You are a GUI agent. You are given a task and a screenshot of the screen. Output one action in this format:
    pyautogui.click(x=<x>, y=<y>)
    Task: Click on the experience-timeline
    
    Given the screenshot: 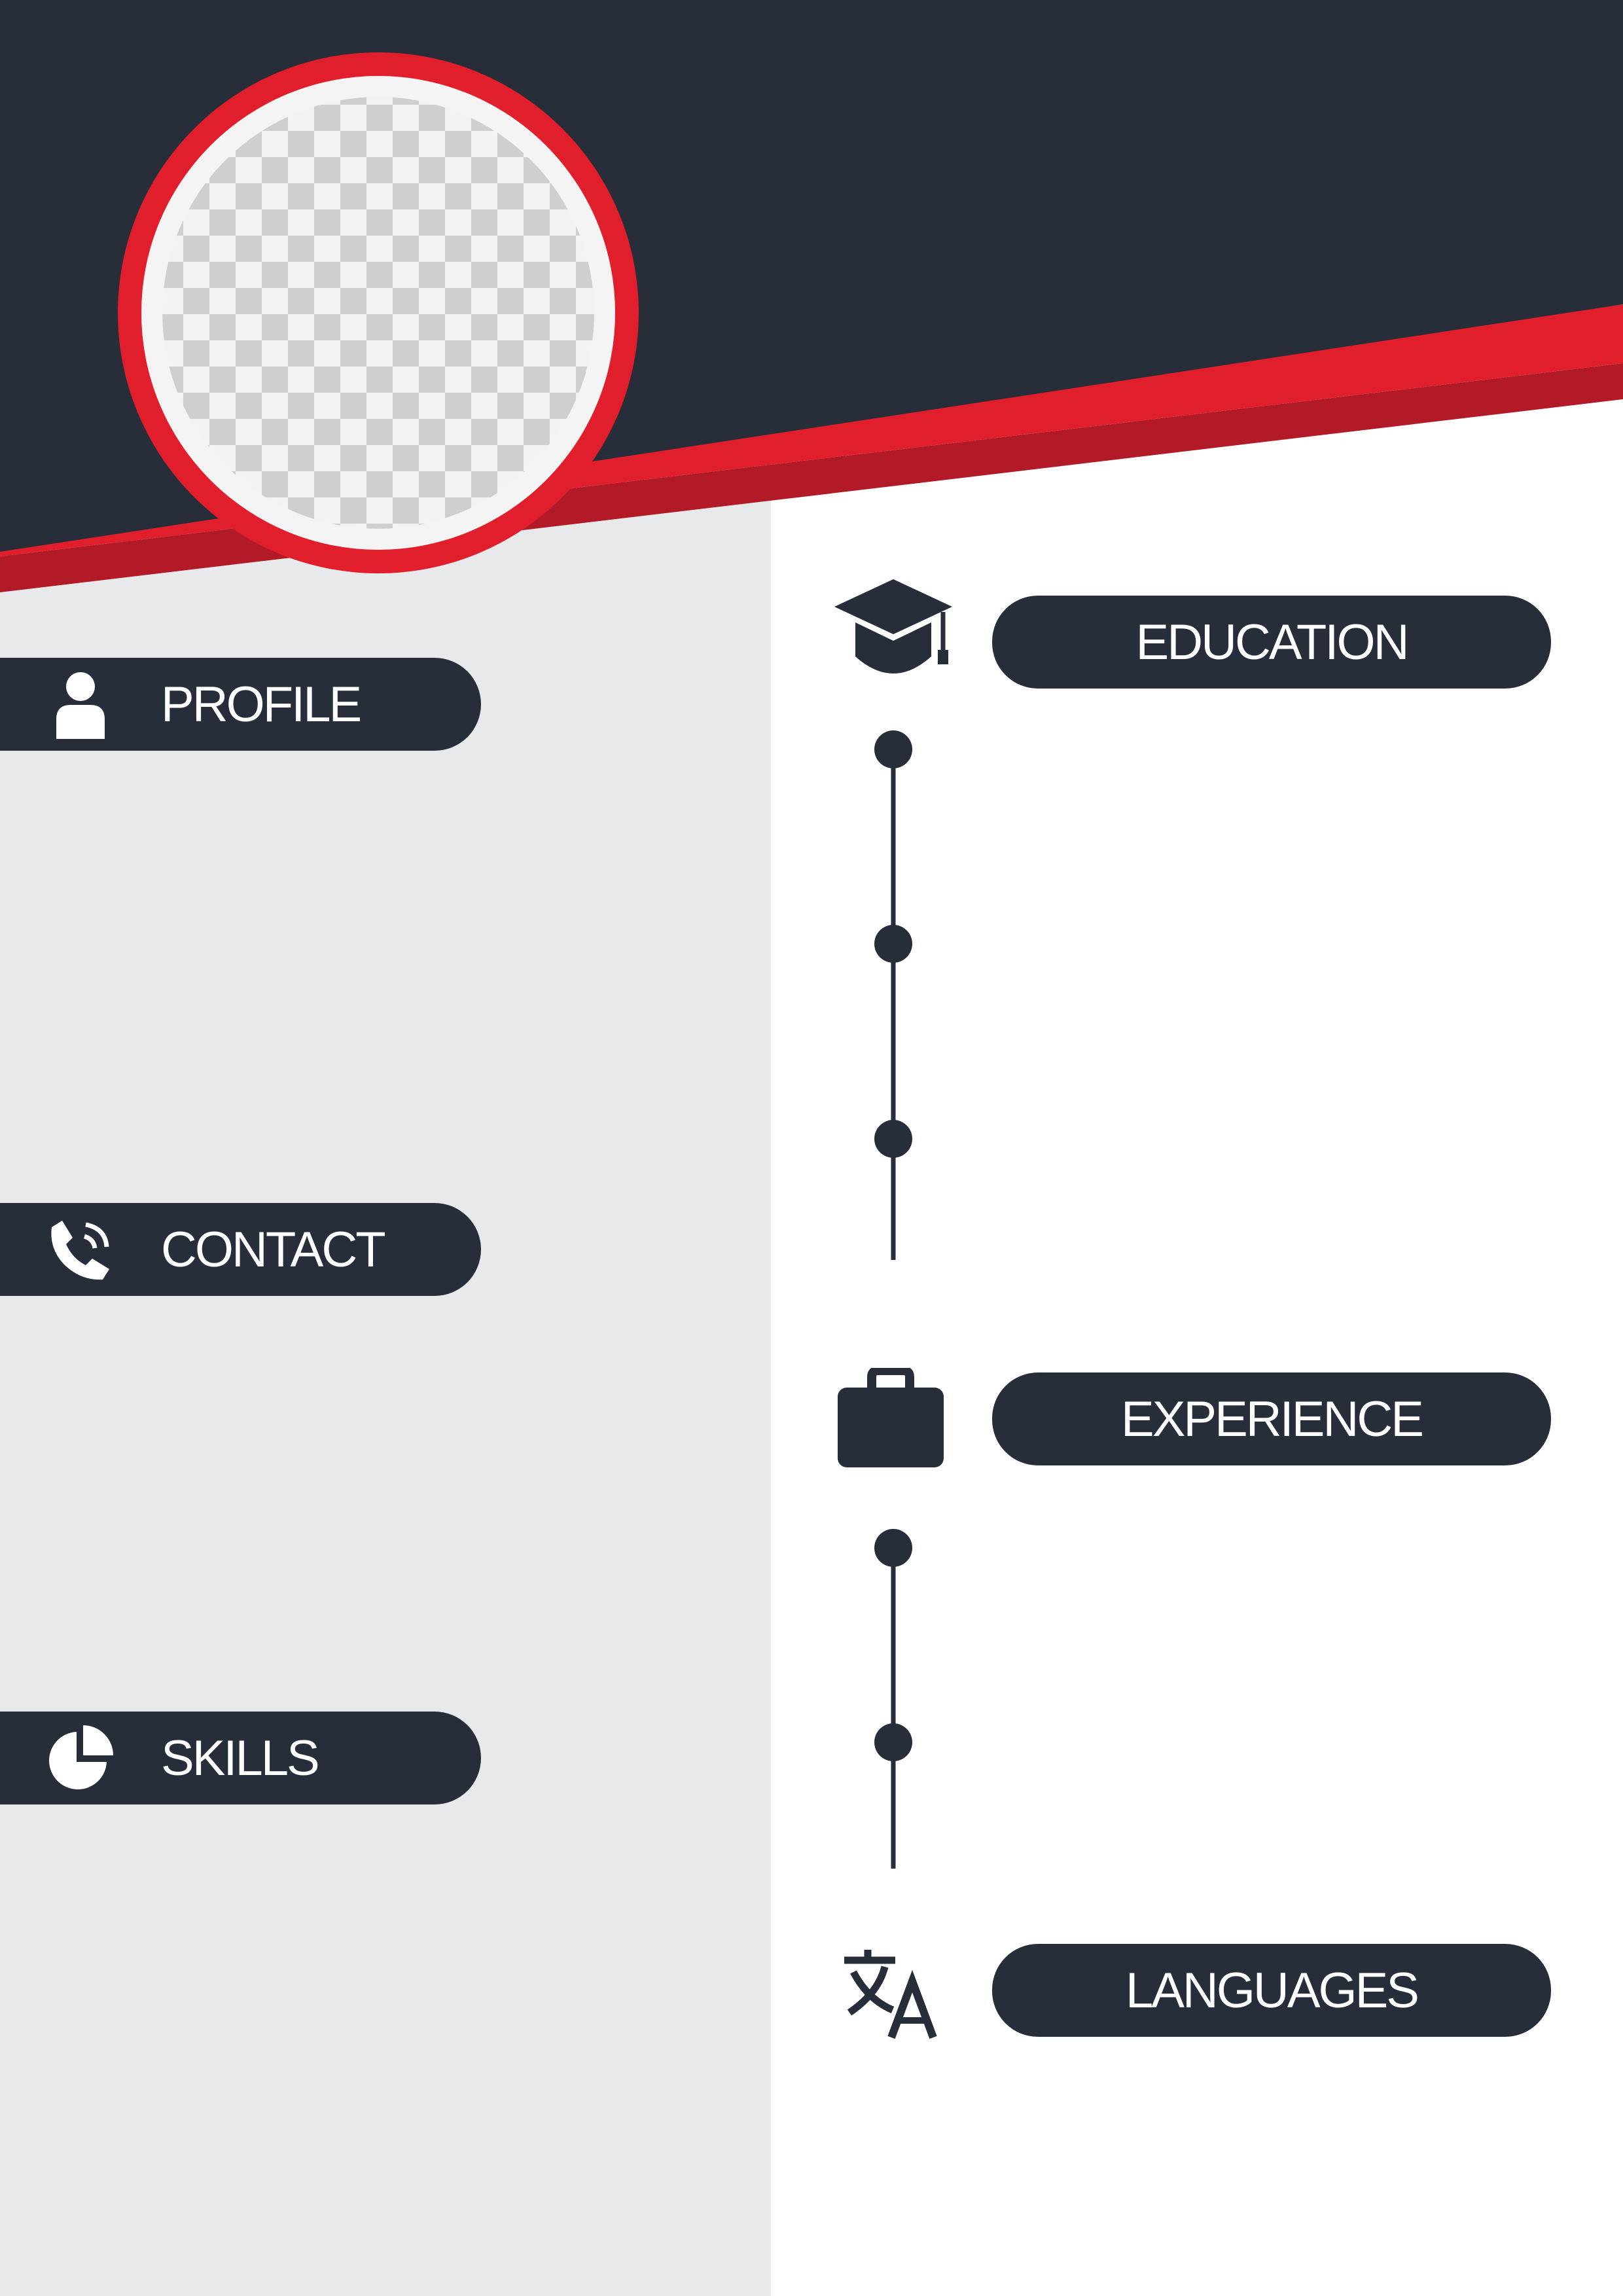 What is the action you would take?
    pyautogui.click(x=893, y=1699)
    